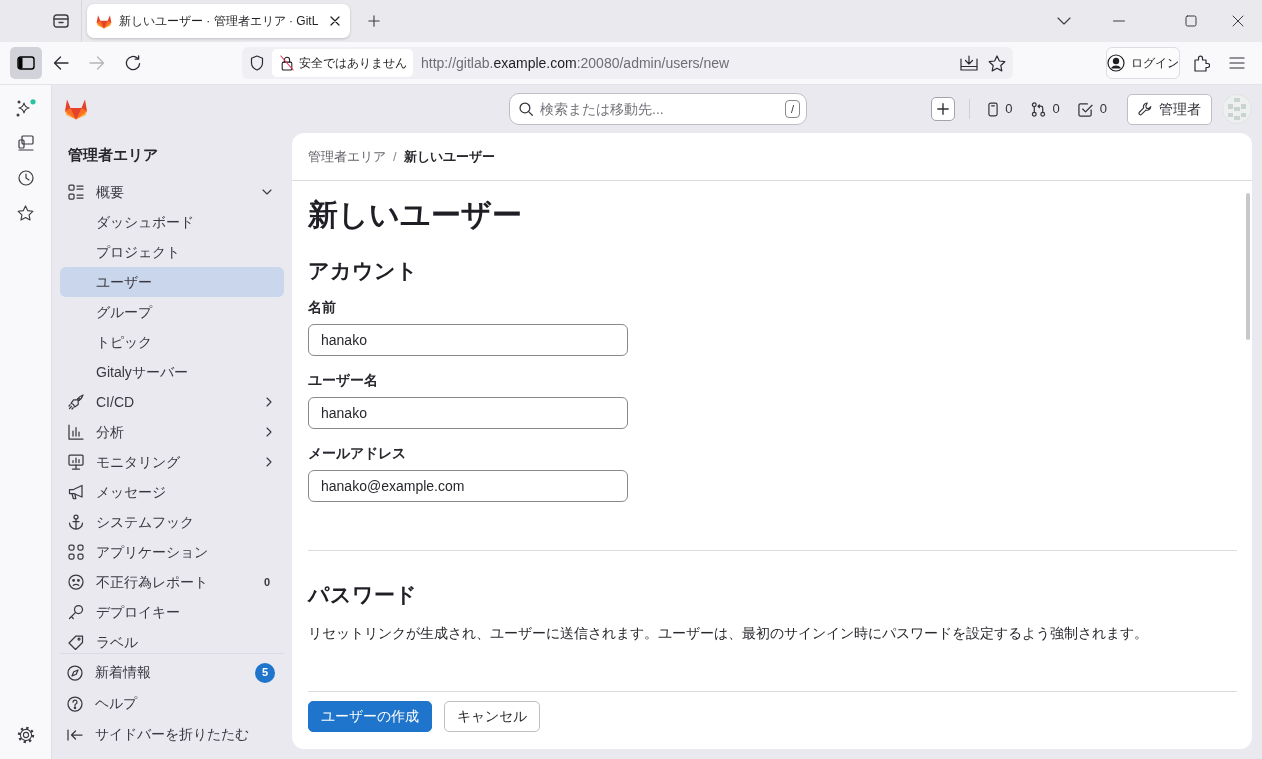 Image resolution: width=1262 pixels, height=759 pixels. I want to click on nav-item: サイドバーを折りたたむ, so click(172, 734).